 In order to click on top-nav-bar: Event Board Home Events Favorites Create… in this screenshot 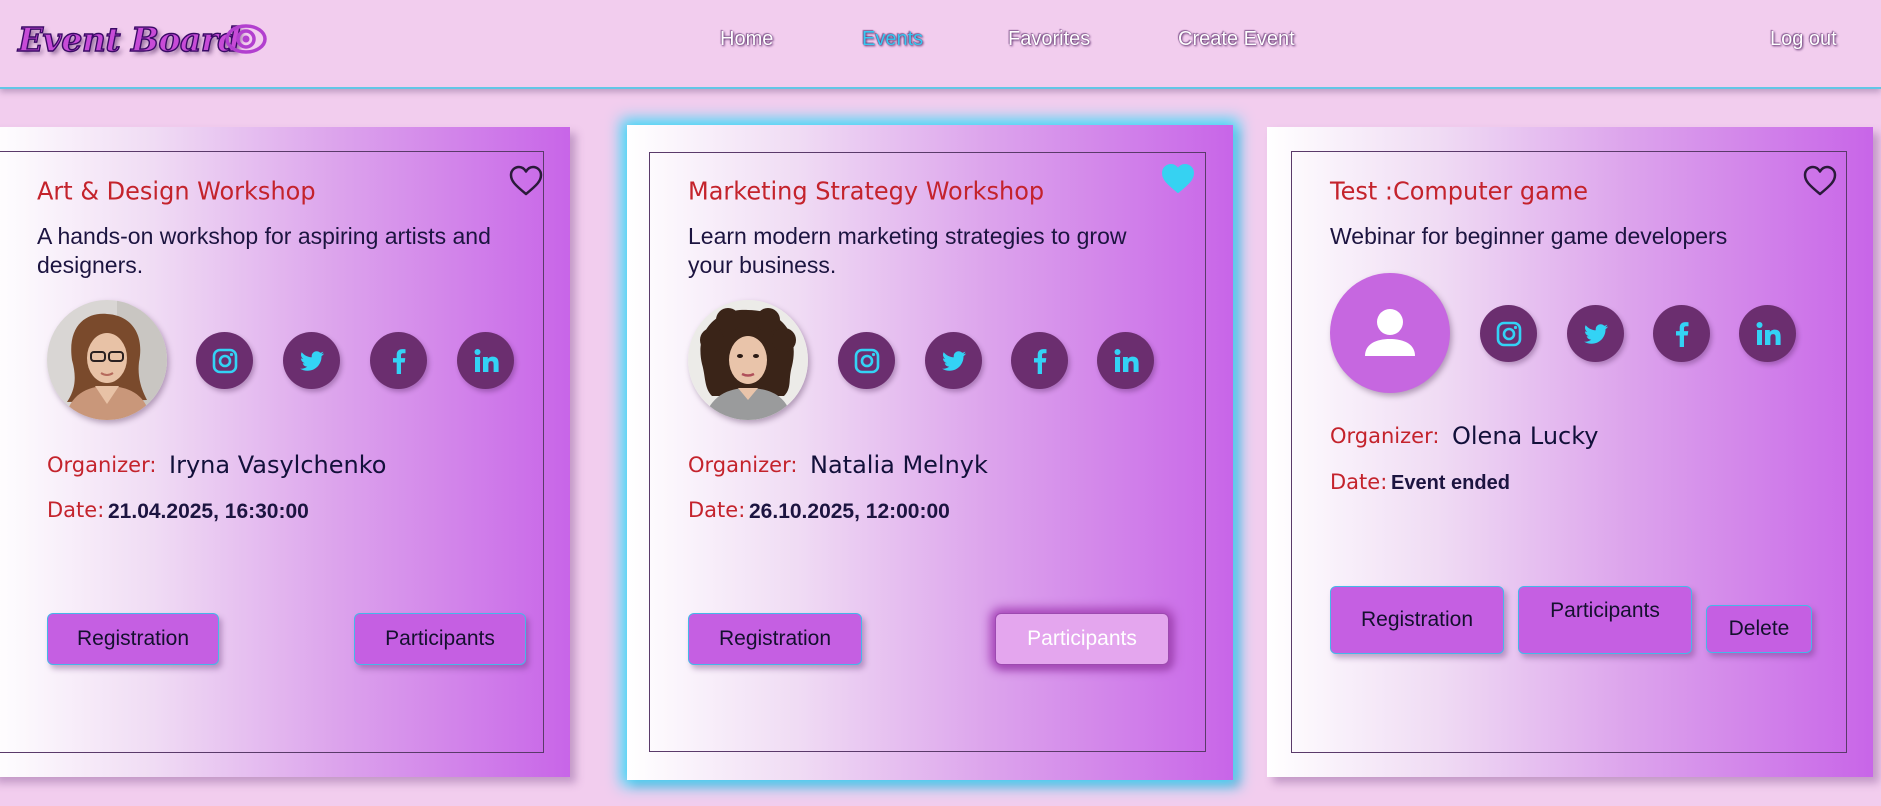, I will do `click(940, 44)`.